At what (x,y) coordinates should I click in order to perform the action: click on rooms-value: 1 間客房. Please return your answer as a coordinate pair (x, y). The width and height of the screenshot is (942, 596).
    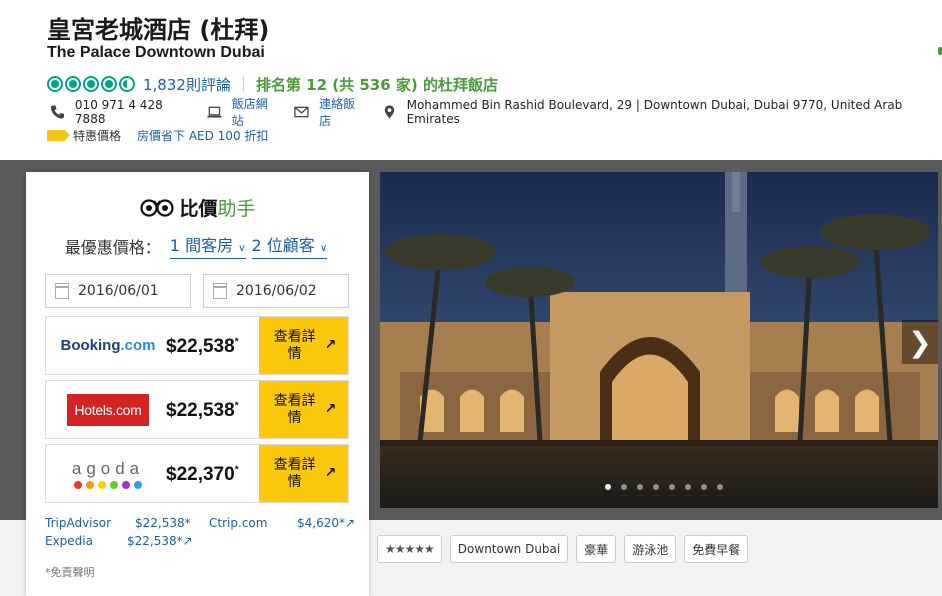
    Looking at the image, I should click on (201, 245).